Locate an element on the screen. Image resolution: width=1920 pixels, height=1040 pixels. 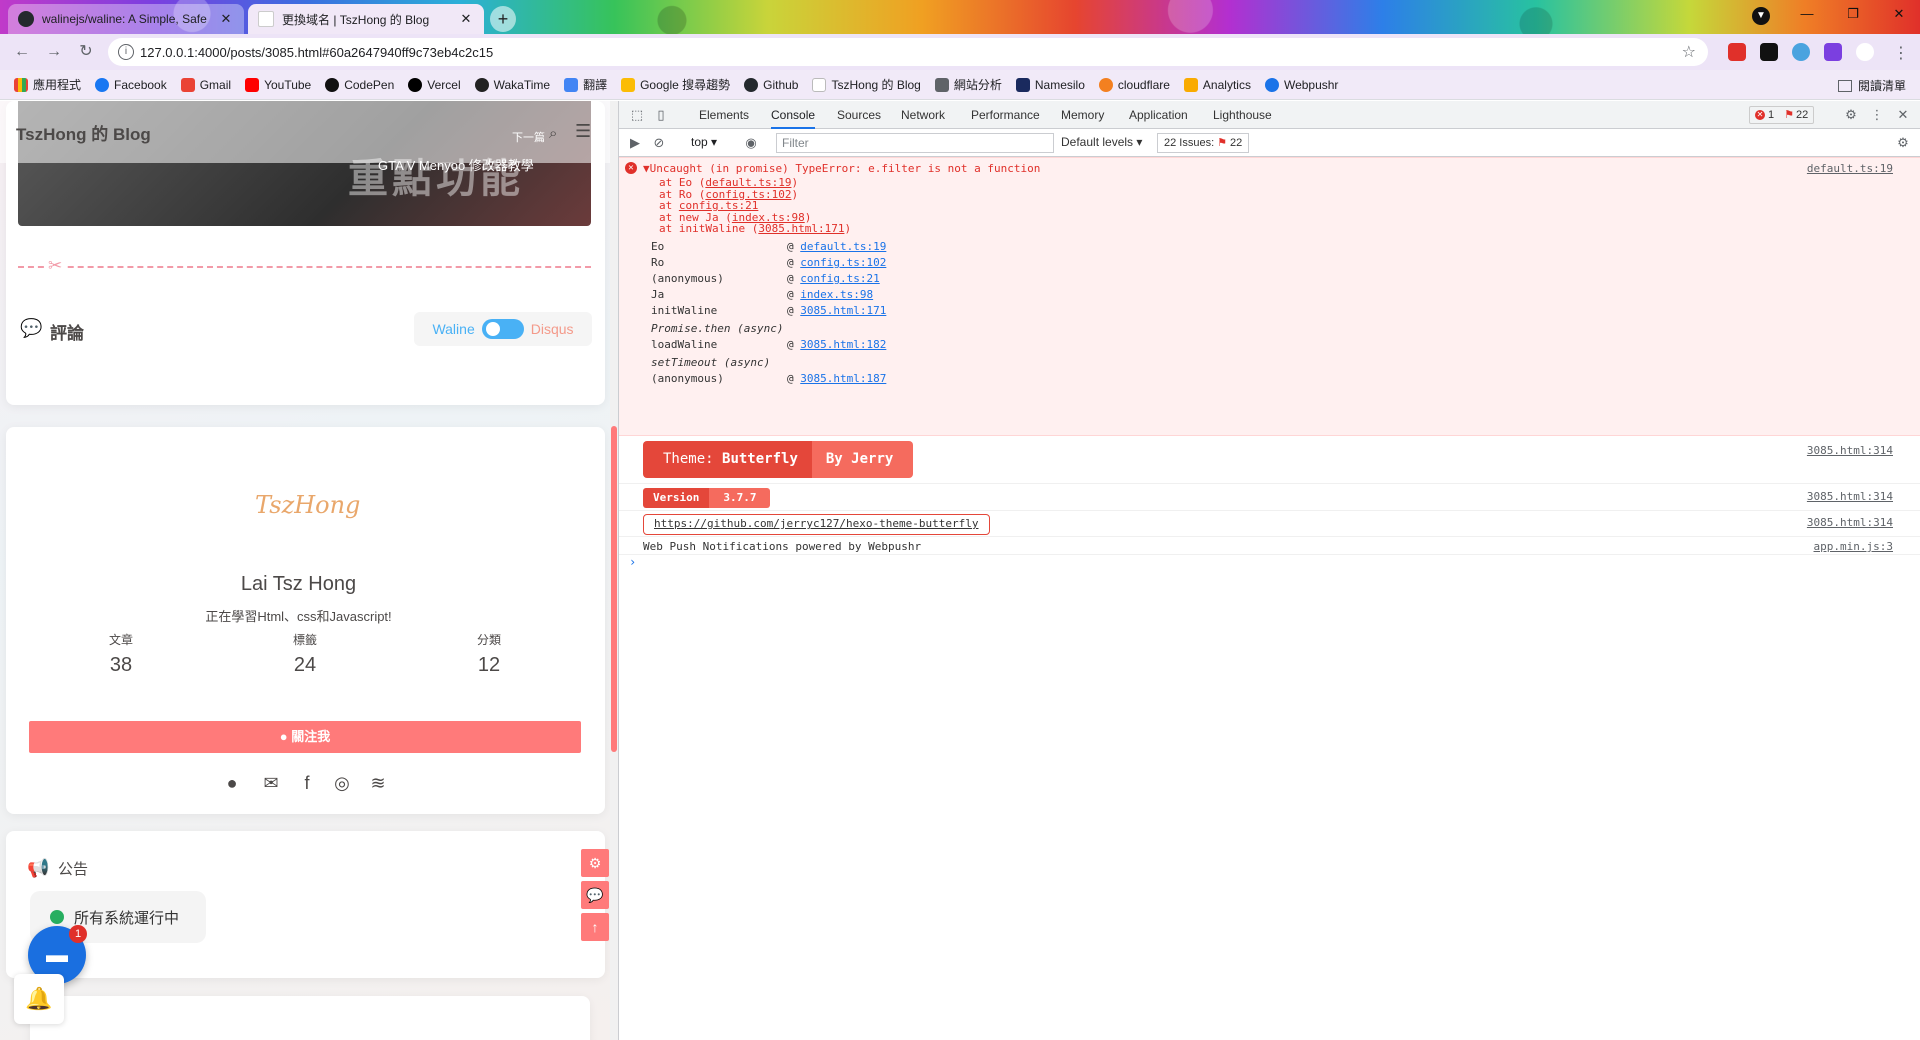
call-stack-link: default.ts:19 is located at coordinates (843, 246).